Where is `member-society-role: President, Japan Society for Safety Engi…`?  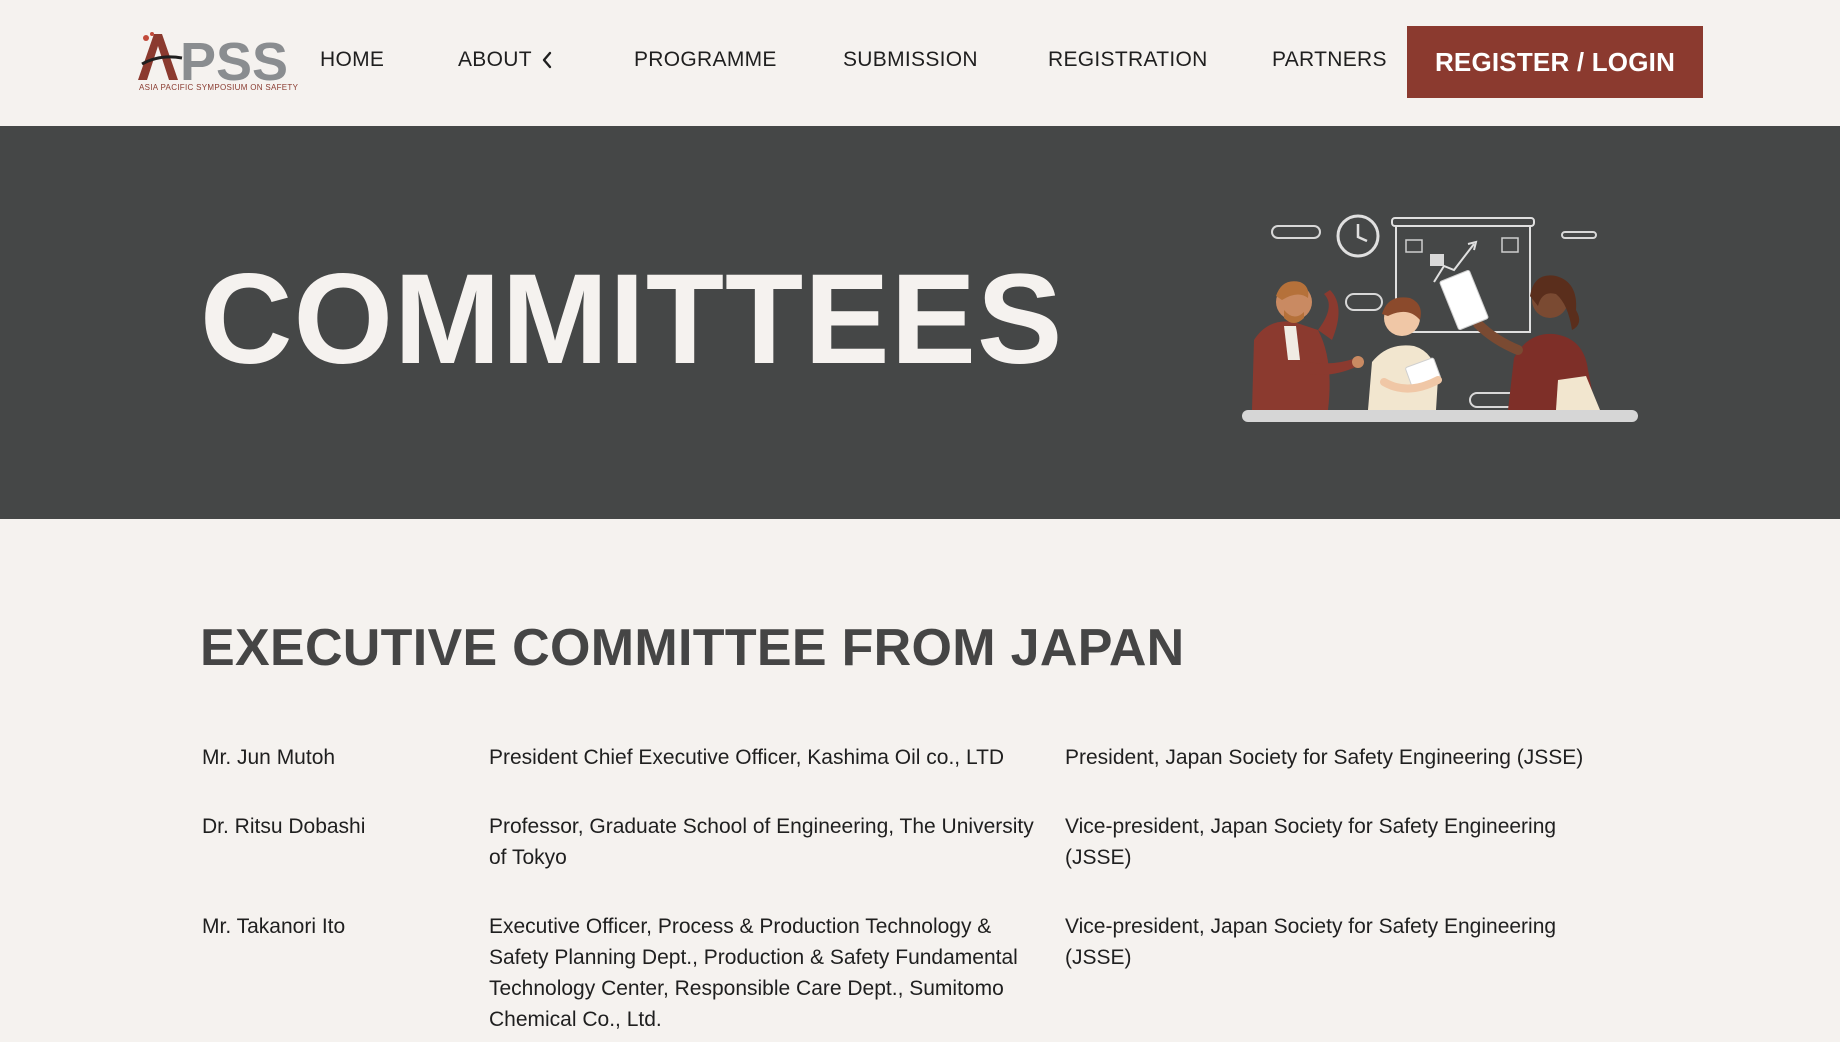
member-society-role: President, Japan Society for Safety Engi… is located at coordinates (1324, 757).